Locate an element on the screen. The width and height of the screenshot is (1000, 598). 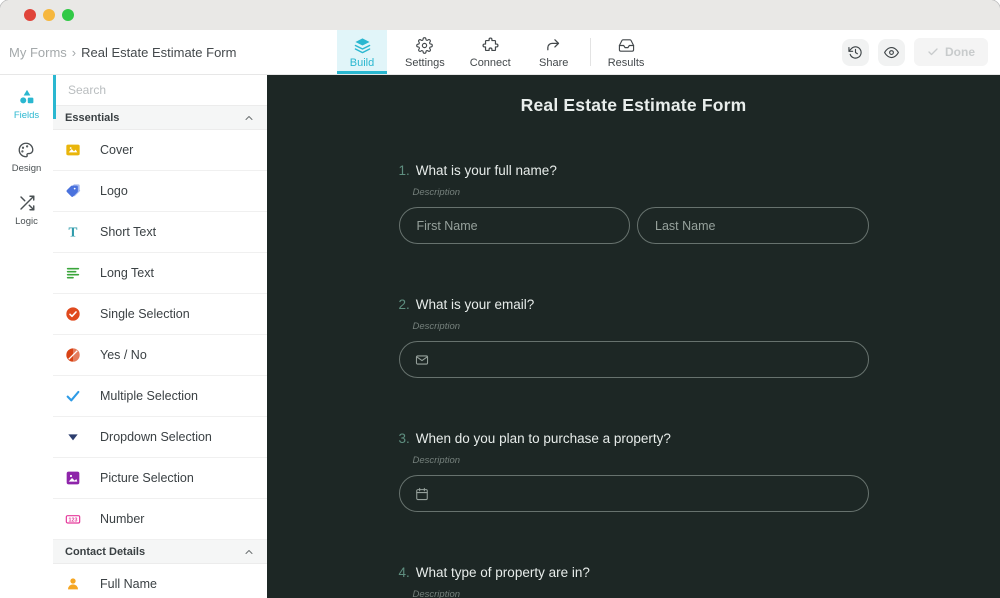
envelope-icon is located at coordinates (422, 360).